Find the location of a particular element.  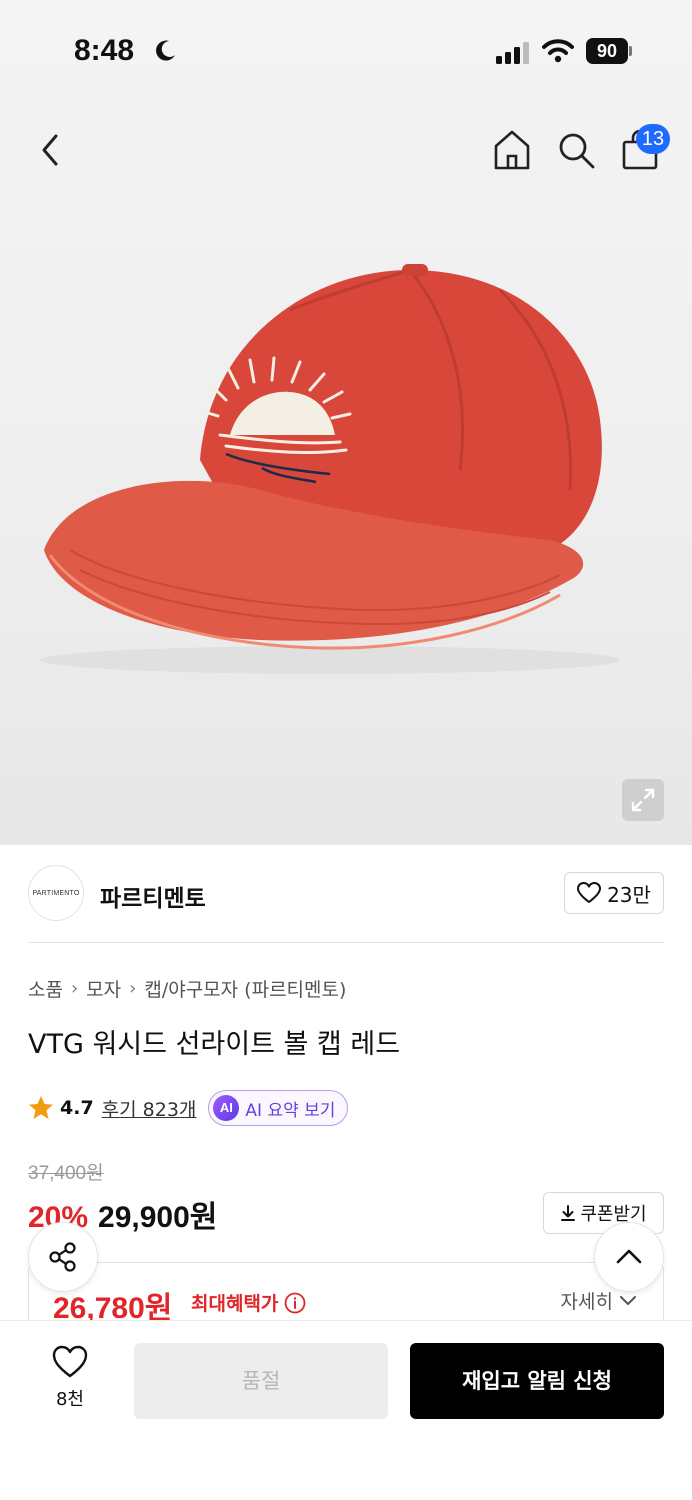

review-count-link: 후기 823개 is located at coordinates (149, 1108).